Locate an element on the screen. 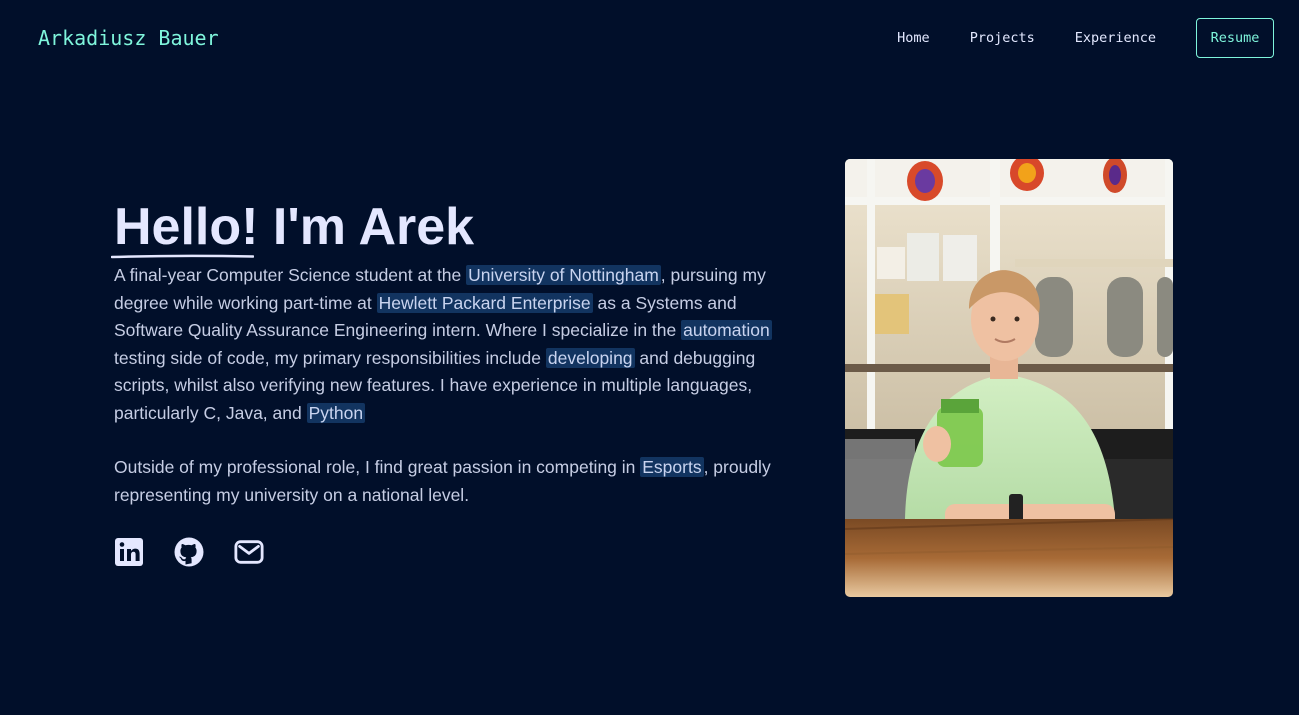  title-underline is located at coordinates (182, 256).